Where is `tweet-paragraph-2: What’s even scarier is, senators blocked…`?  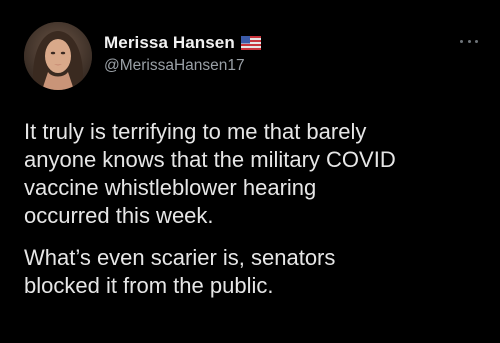 tweet-paragraph-2: What’s even scarier is, senators blocked… is located at coordinates (180, 271).